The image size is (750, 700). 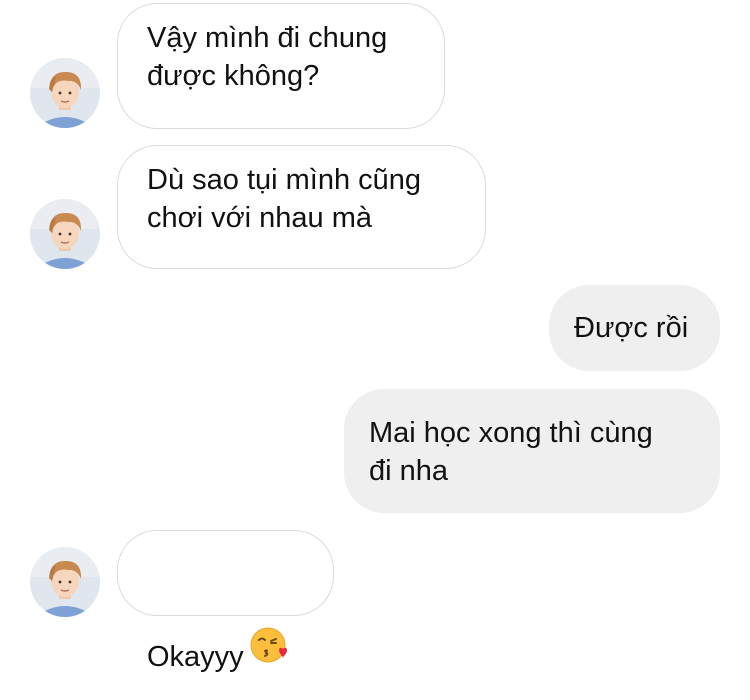 I want to click on message-bubble-incoming: Vậy mình đi chung được không?, so click(x=281, y=66).